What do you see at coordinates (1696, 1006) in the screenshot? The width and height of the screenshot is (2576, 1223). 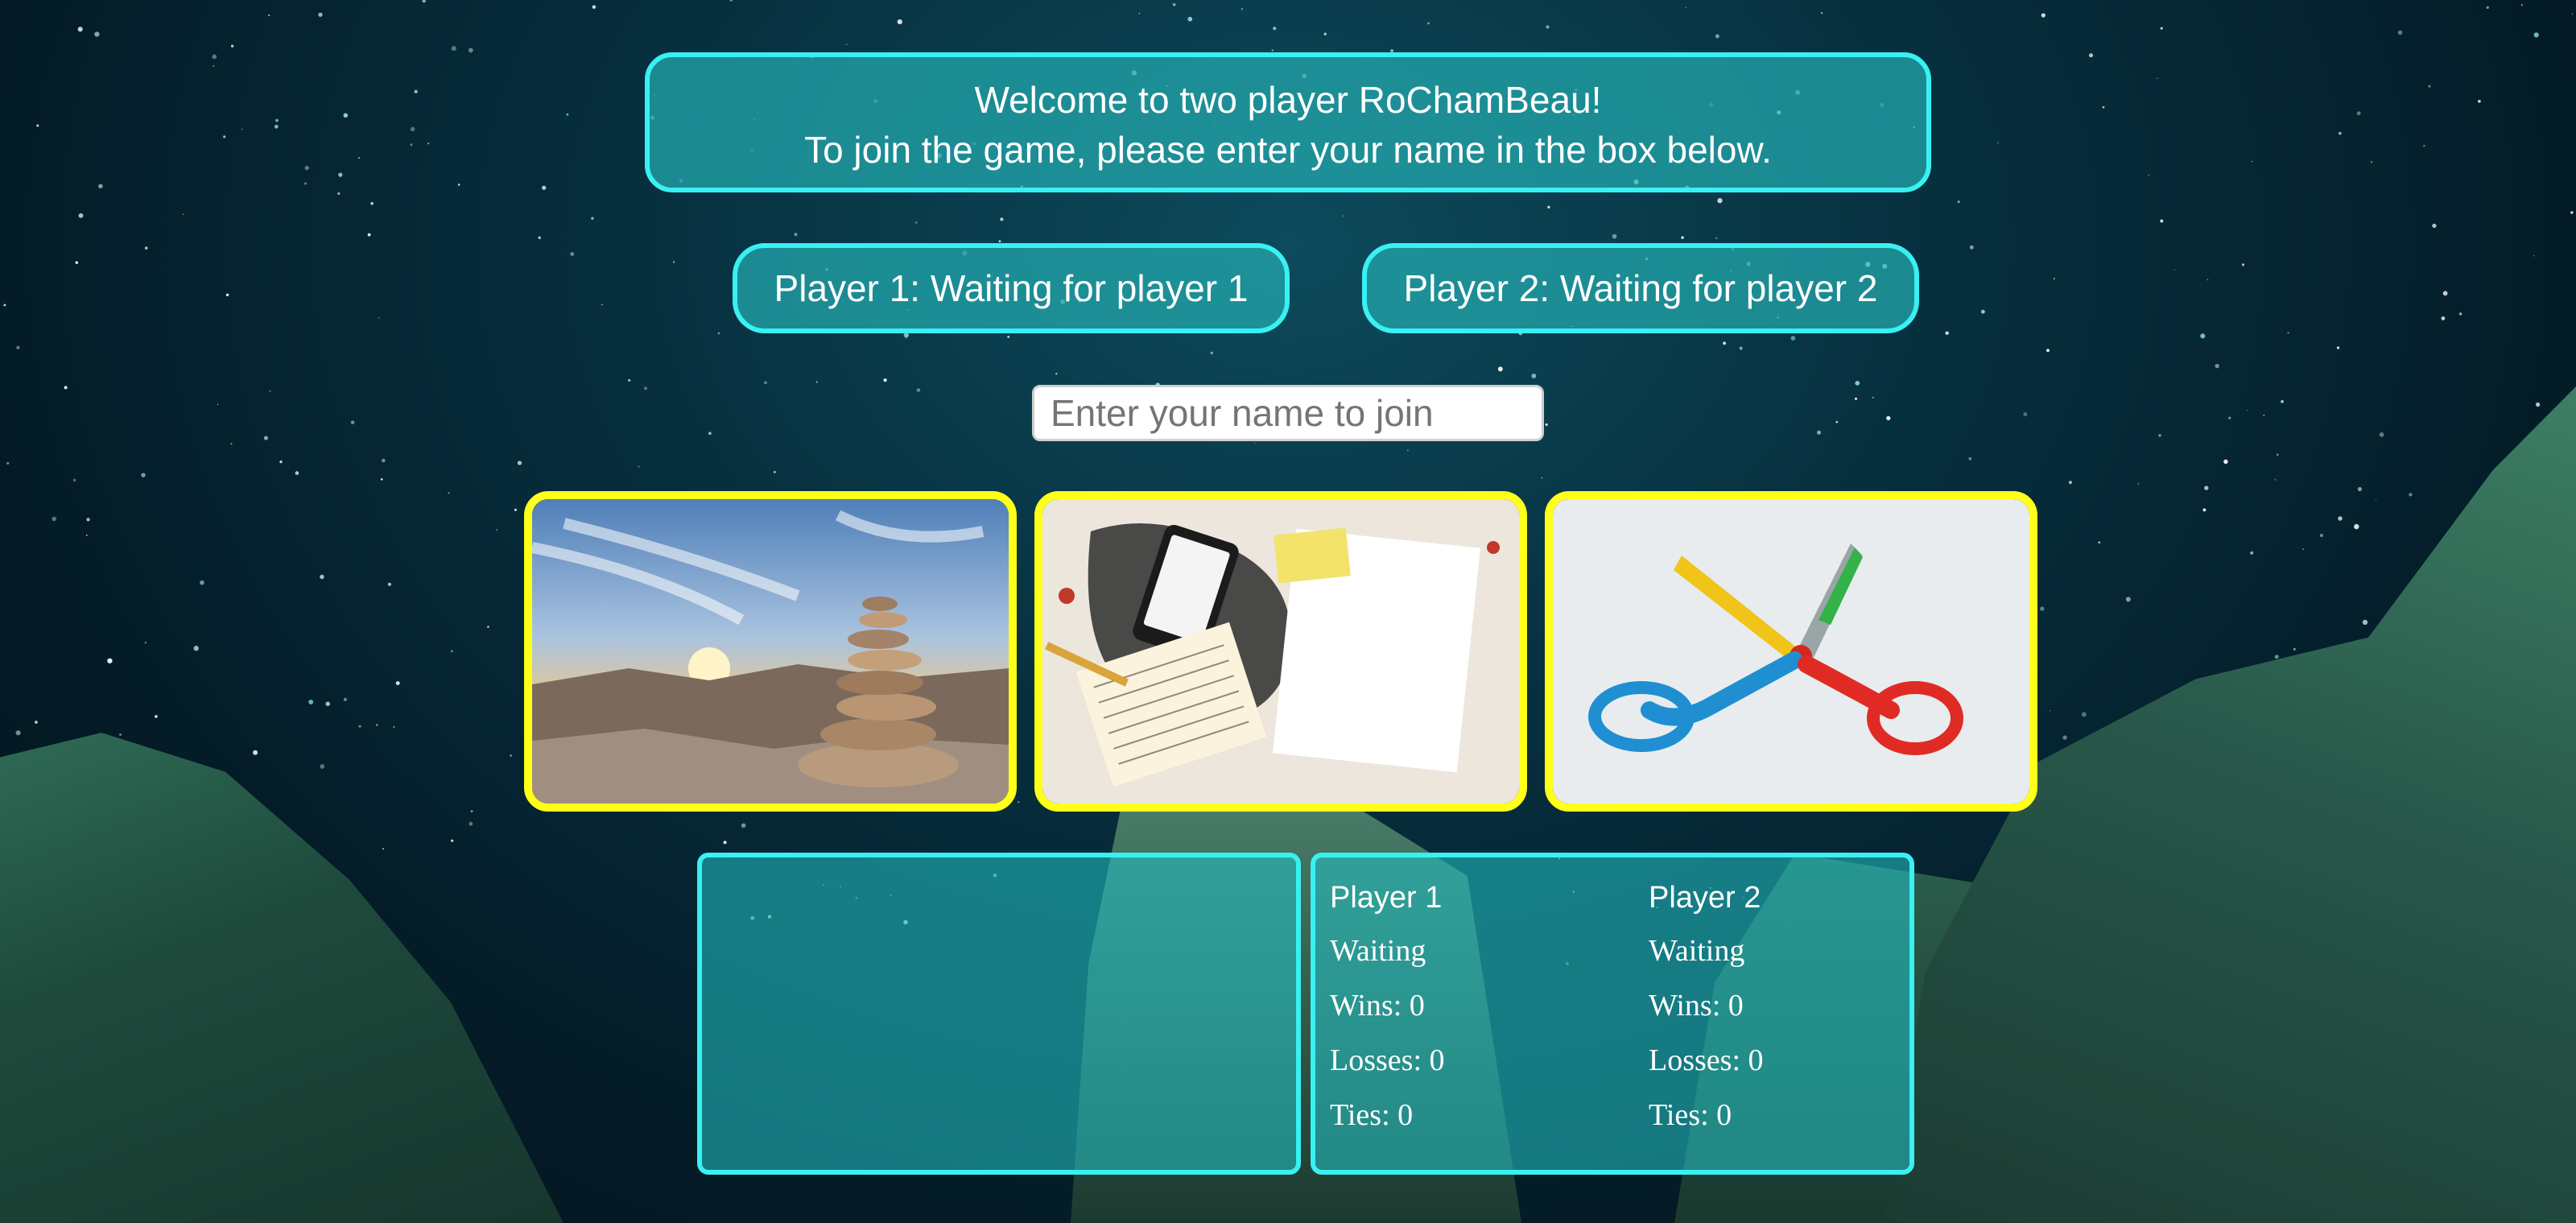 I see `player-2-wins: Wins: 0` at bounding box center [1696, 1006].